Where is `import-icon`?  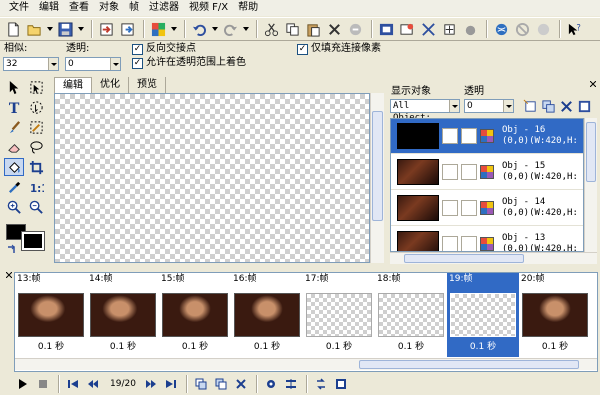 import-icon is located at coordinates (106, 29).